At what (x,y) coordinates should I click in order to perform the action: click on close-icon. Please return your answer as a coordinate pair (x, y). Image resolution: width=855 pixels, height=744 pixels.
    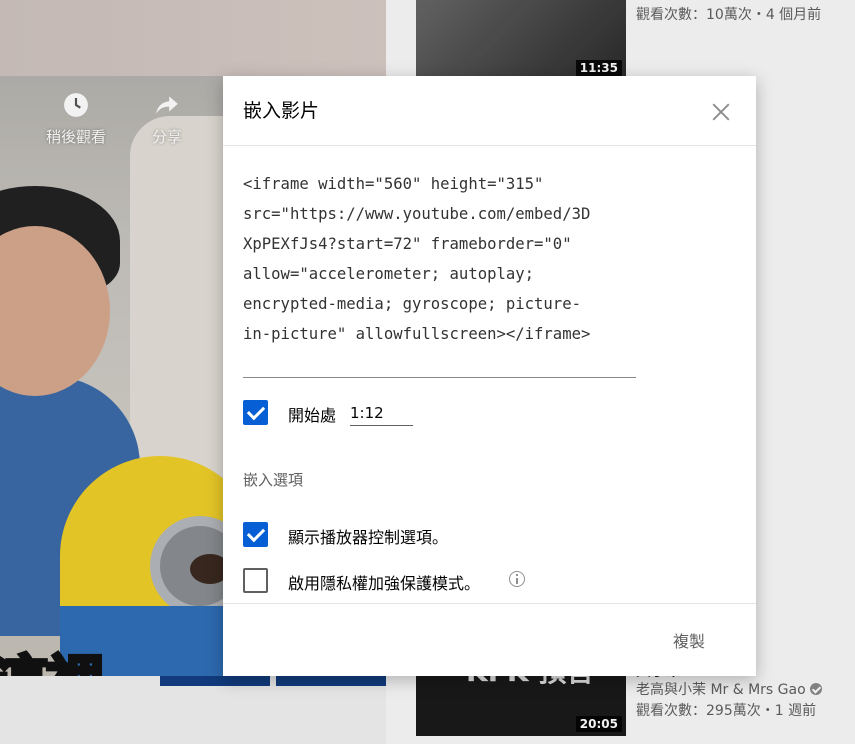
    Looking at the image, I should click on (721, 112).